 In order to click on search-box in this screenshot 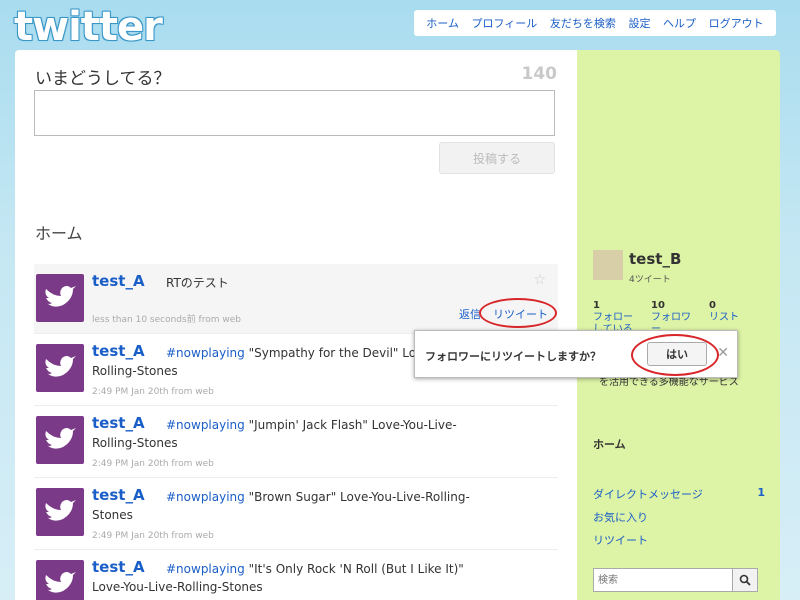, I will do `click(675, 580)`.